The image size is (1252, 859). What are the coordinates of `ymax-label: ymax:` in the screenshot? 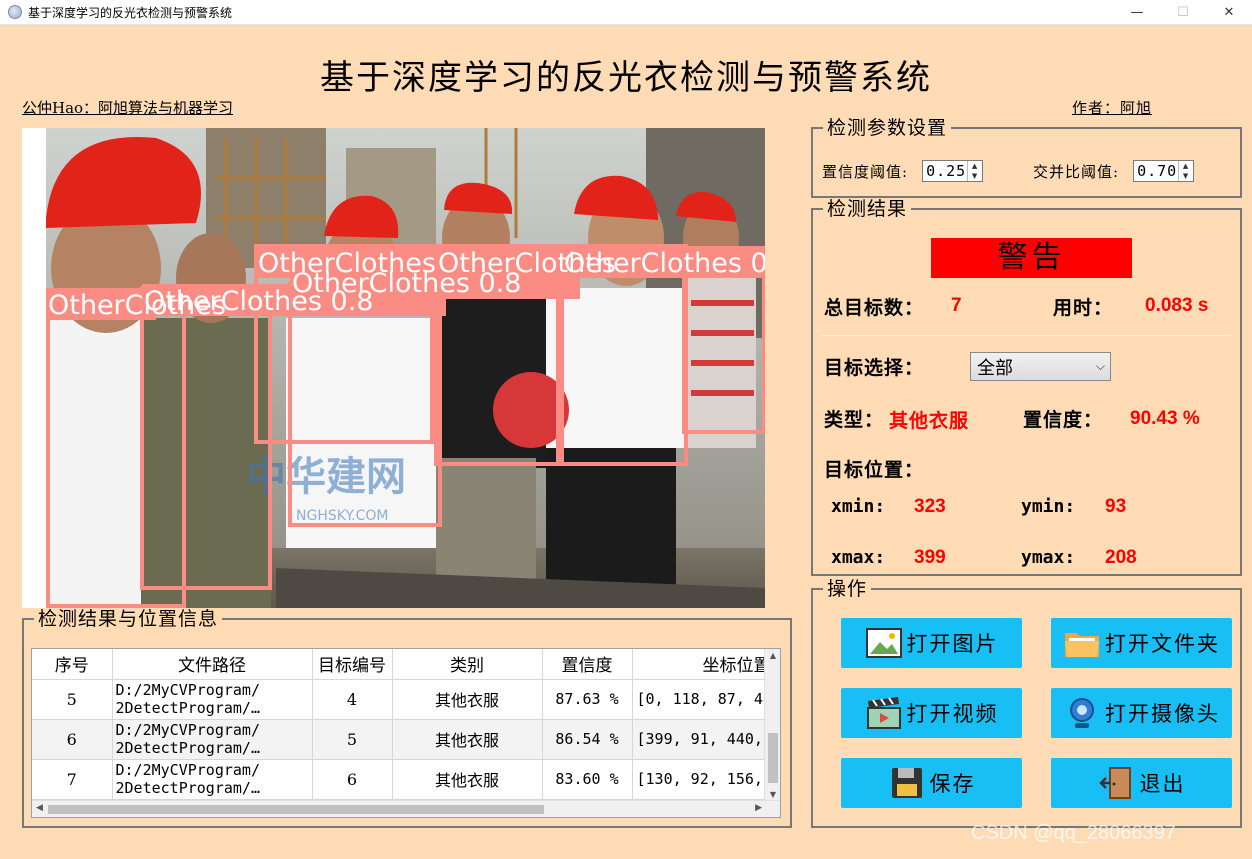 It's located at (1048, 557).